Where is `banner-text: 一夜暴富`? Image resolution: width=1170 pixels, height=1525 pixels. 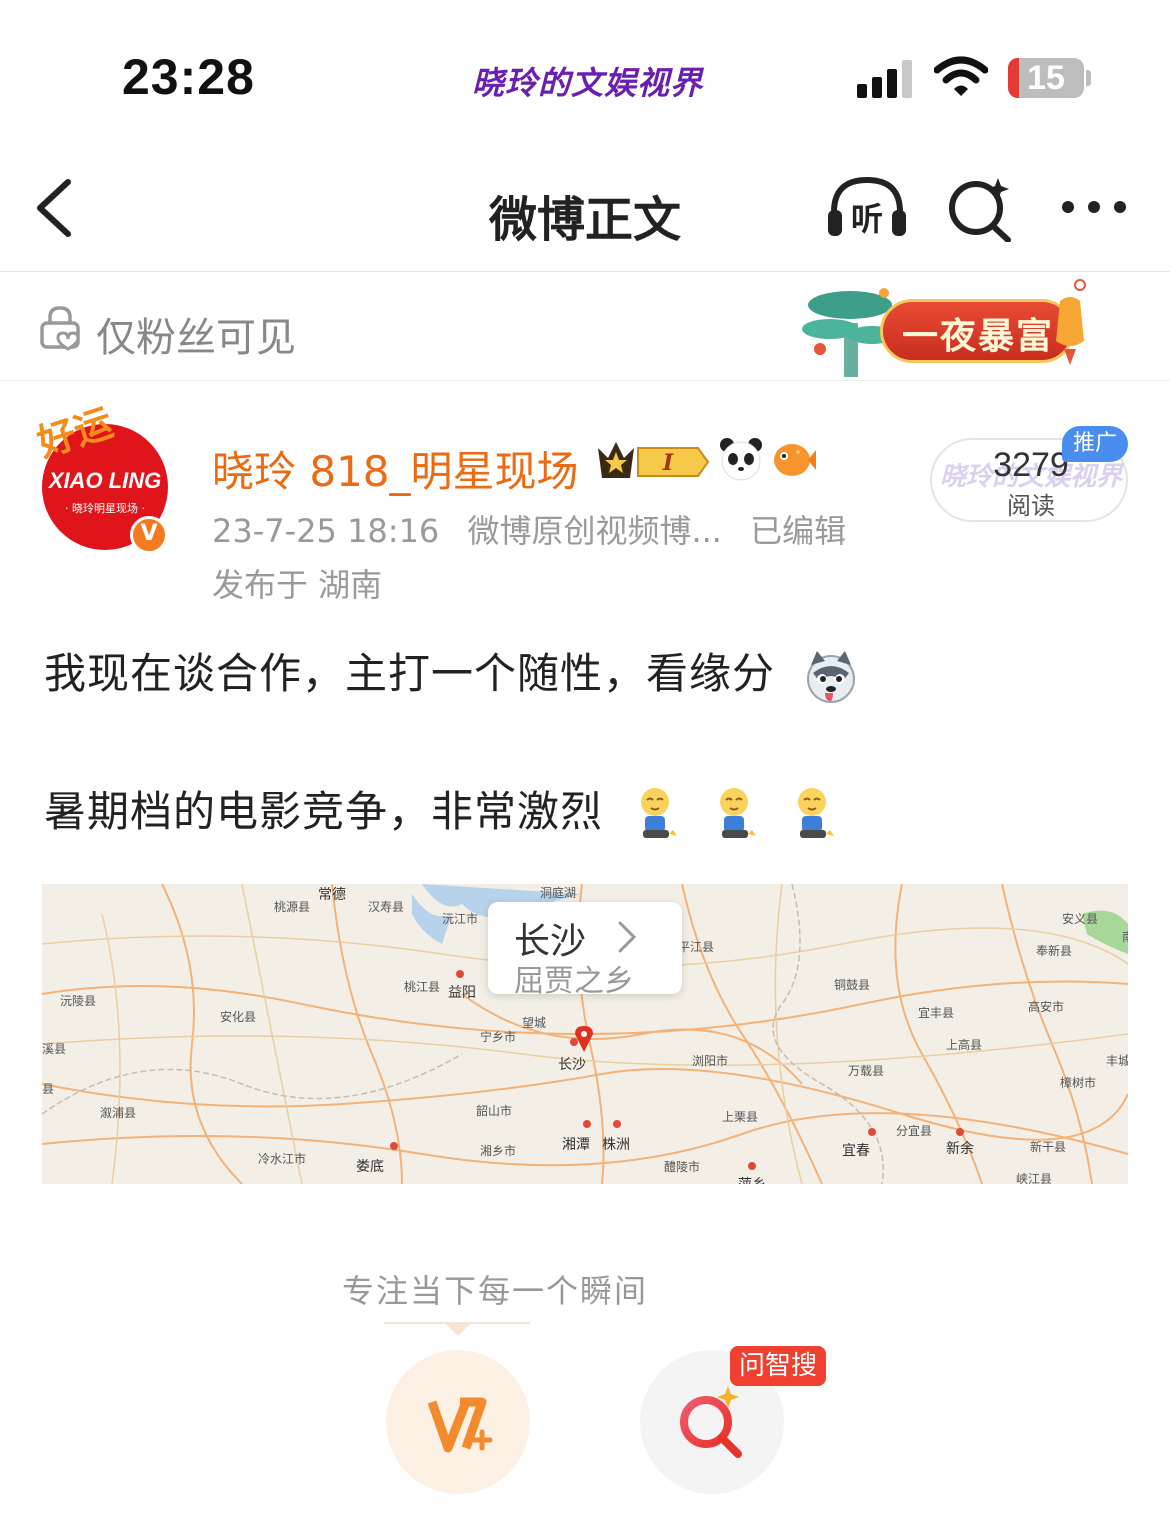
banner-text: 一夜暴富 is located at coordinates (977, 336).